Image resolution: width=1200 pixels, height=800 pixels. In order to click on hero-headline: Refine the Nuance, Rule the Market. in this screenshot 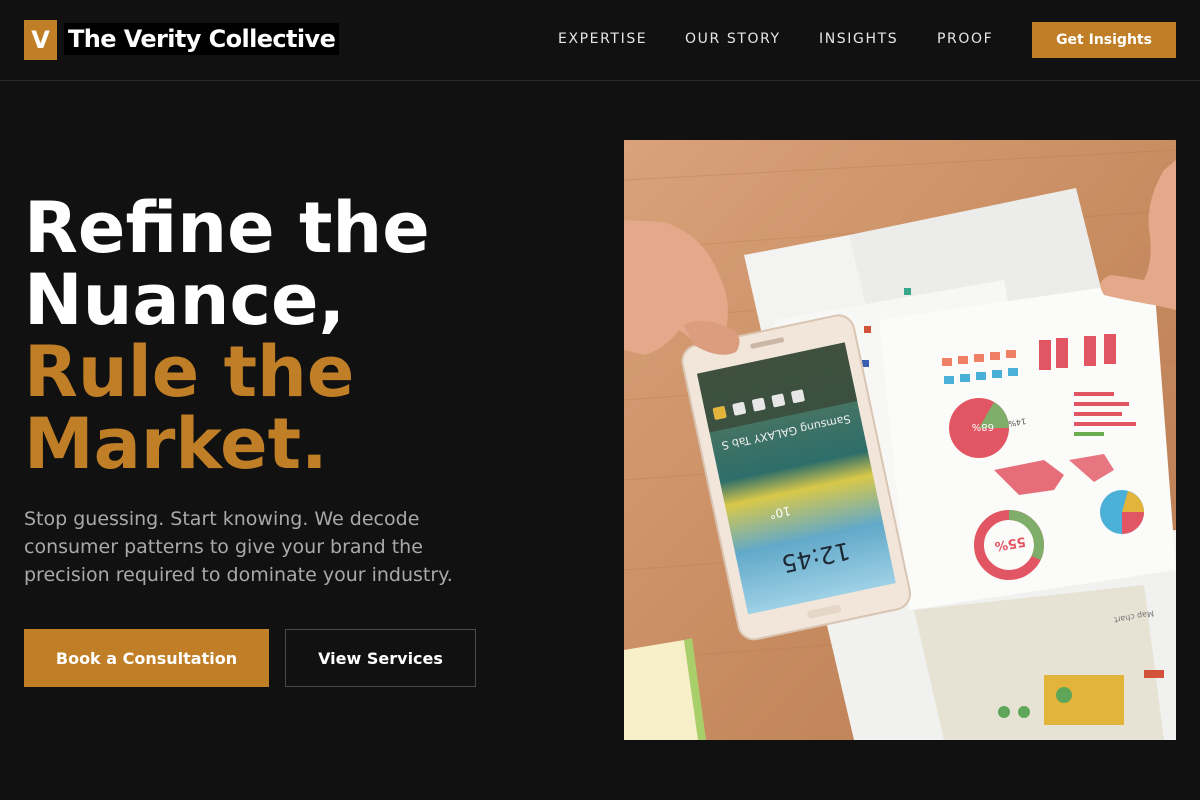, I will do `click(227, 336)`.